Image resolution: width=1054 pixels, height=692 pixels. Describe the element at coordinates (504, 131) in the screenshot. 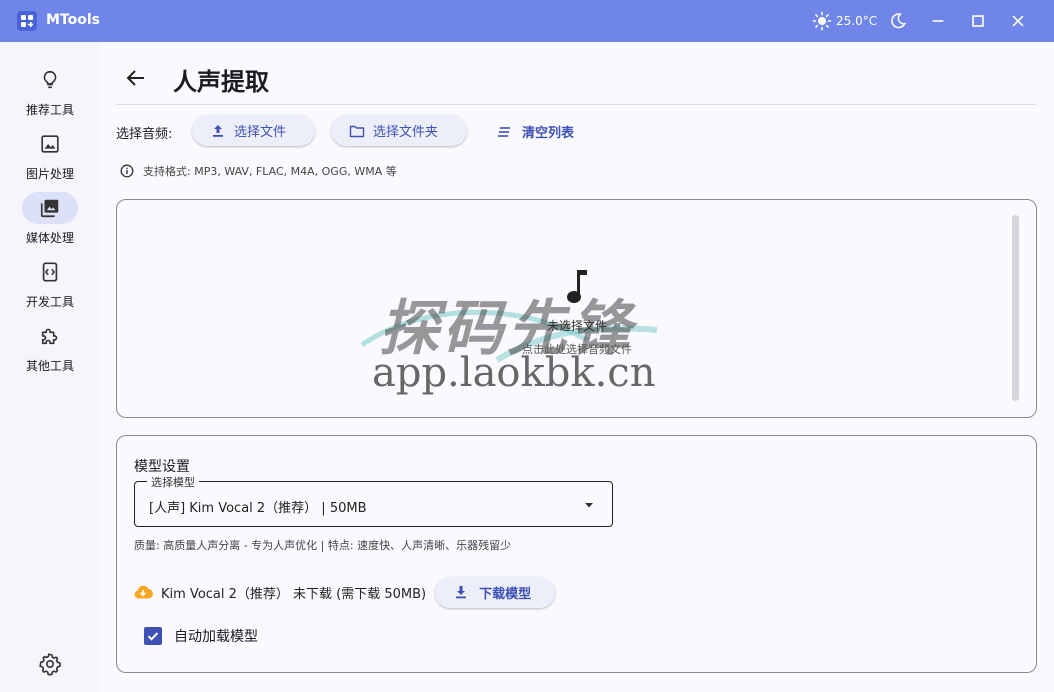

I see `clear-all-icon` at that location.